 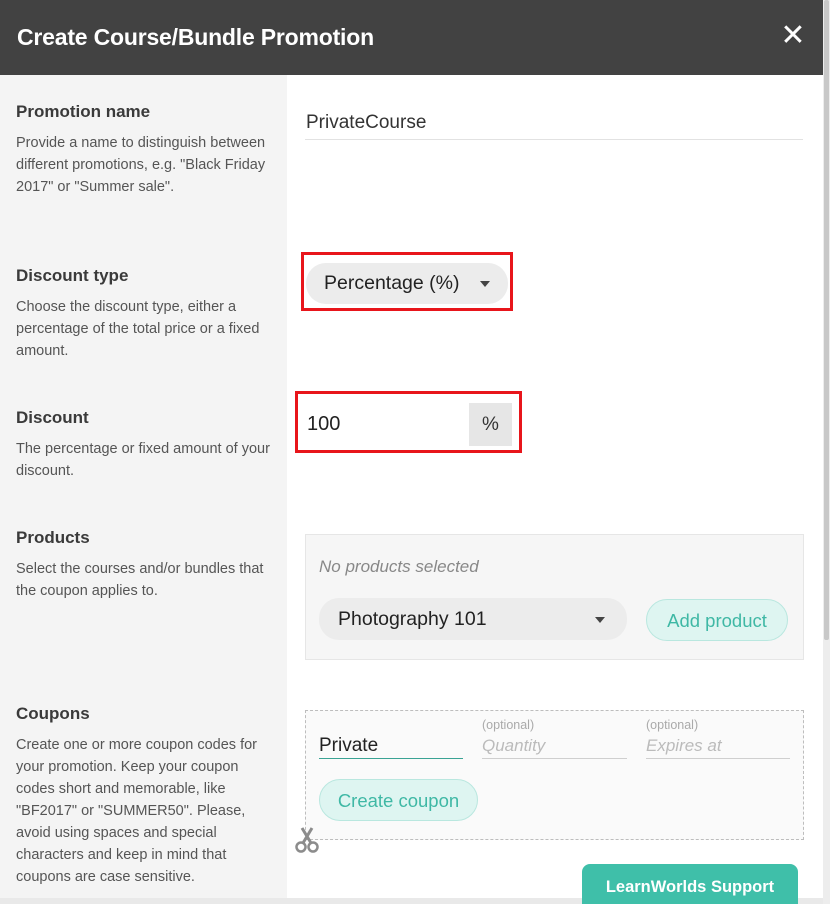 I want to click on product-selected: Photography 101, so click(x=412, y=619).